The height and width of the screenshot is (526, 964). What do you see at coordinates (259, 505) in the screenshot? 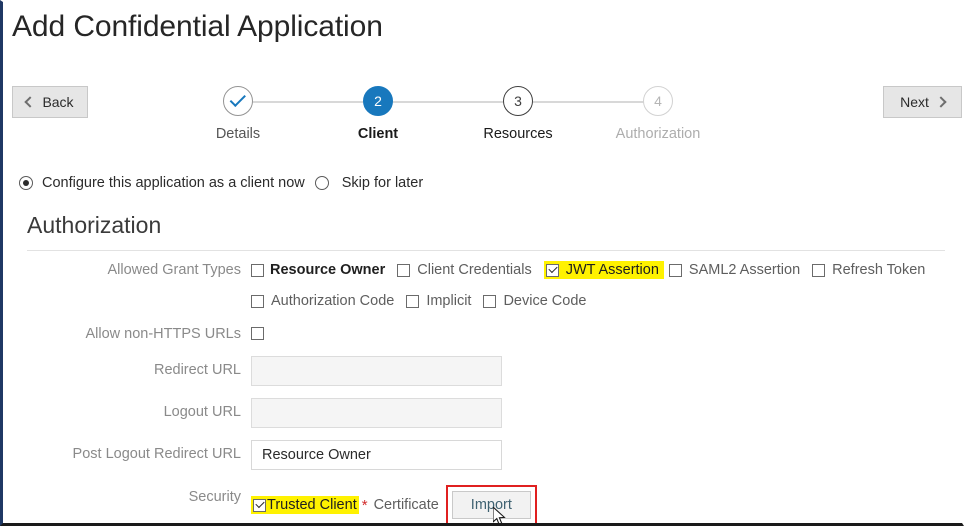
I see `checkbox-trusted-client` at bounding box center [259, 505].